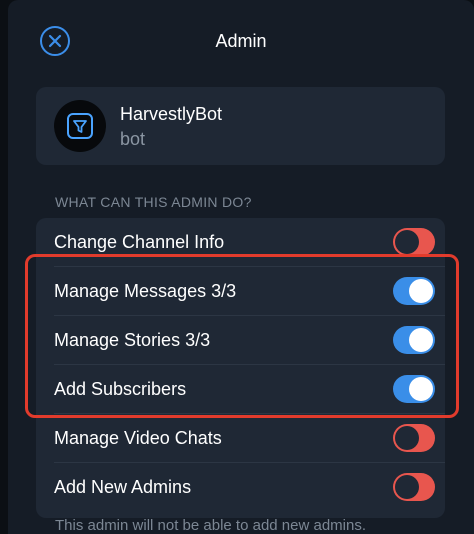 Image resolution: width=474 pixels, height=534 pixels. What do you see at coordinates (123, 487) in the screenshot?
I see `permission-label: Add New Admins` at bounding box center [123, 487].